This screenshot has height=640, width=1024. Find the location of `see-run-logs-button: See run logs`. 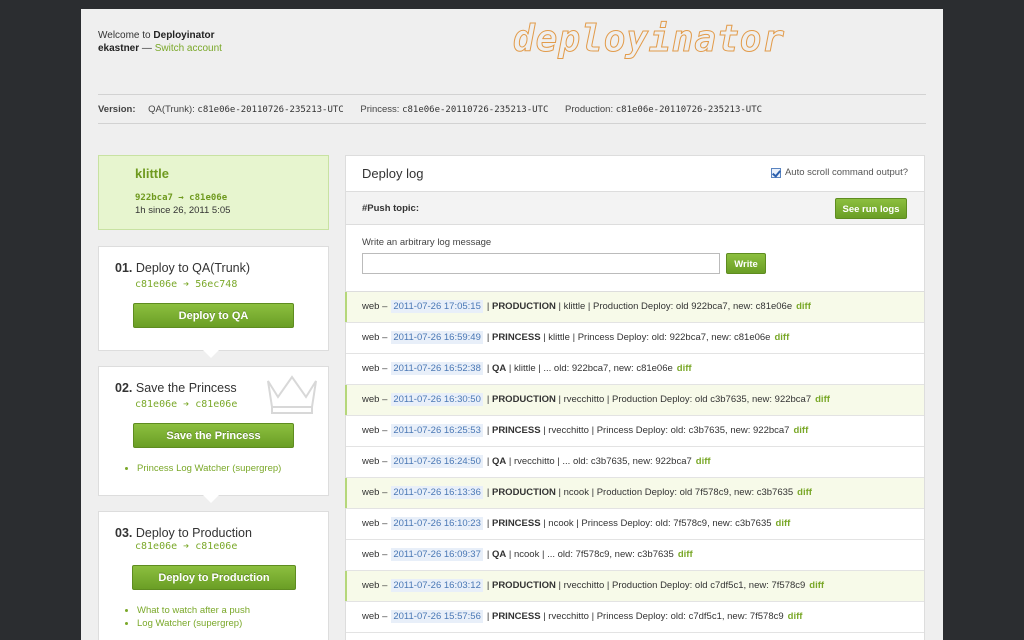

see-run-logs-button: See run logs is located at coordinates (871, 208).